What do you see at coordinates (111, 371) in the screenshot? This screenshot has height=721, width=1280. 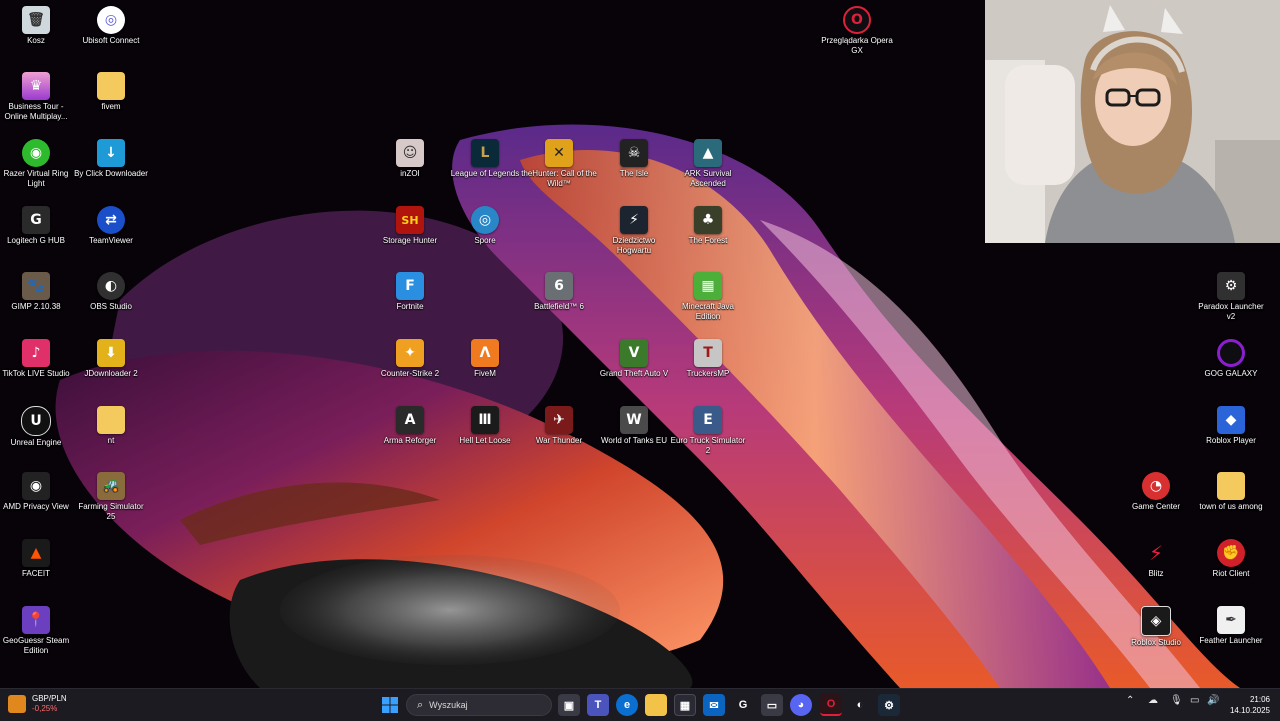 I see `desktop-icon-jdownloader: ⬇ JDownloader 2` at bounding box center [111, 371].